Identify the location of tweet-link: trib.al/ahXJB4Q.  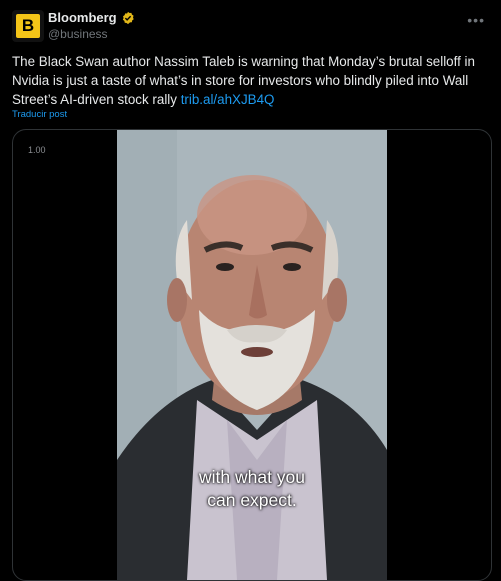
(228, 99).